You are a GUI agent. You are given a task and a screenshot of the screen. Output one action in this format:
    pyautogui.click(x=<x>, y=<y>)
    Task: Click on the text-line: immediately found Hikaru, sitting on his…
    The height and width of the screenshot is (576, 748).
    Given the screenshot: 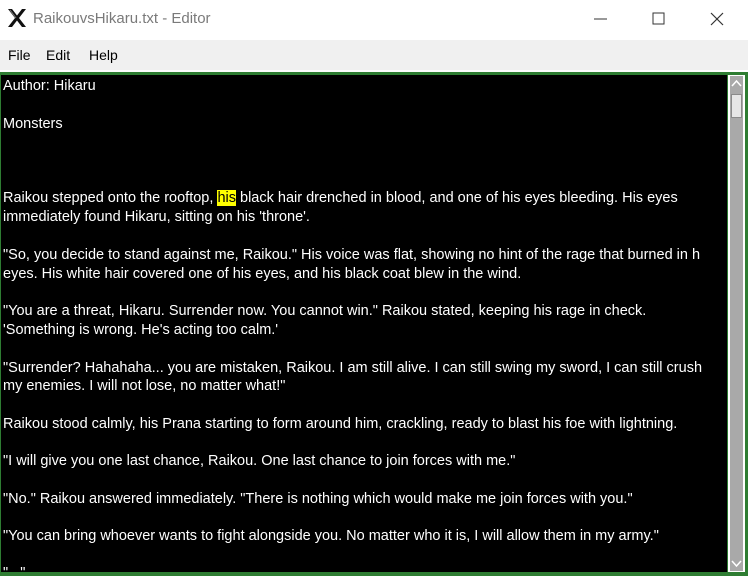 What is the action you would take?
    pyautogui.click(x=156, y=217)
    